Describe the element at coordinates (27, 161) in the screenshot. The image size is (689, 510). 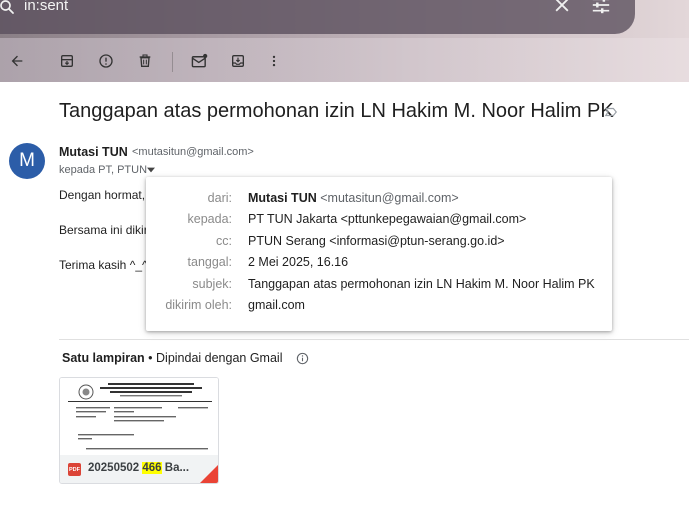
I see `sender-avatar: M` at that location.